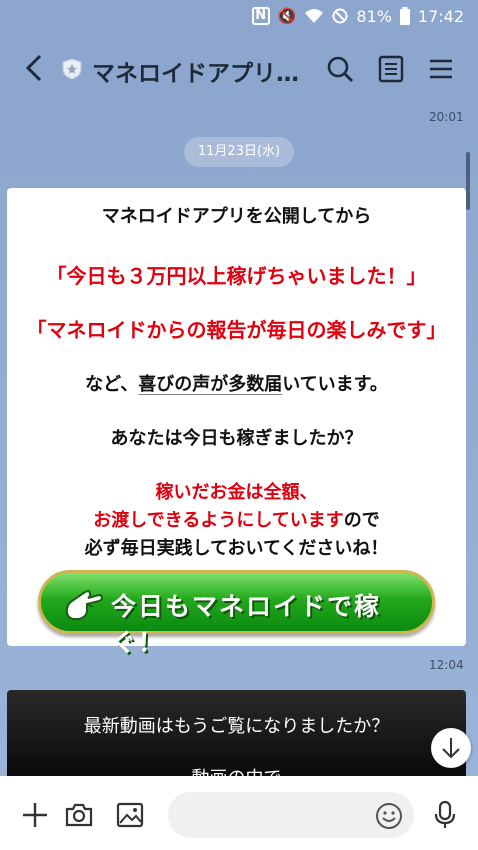 Image resolution: width=478 pixels, height=850 pixels. I want to click on back-icon, so click(34, 68).